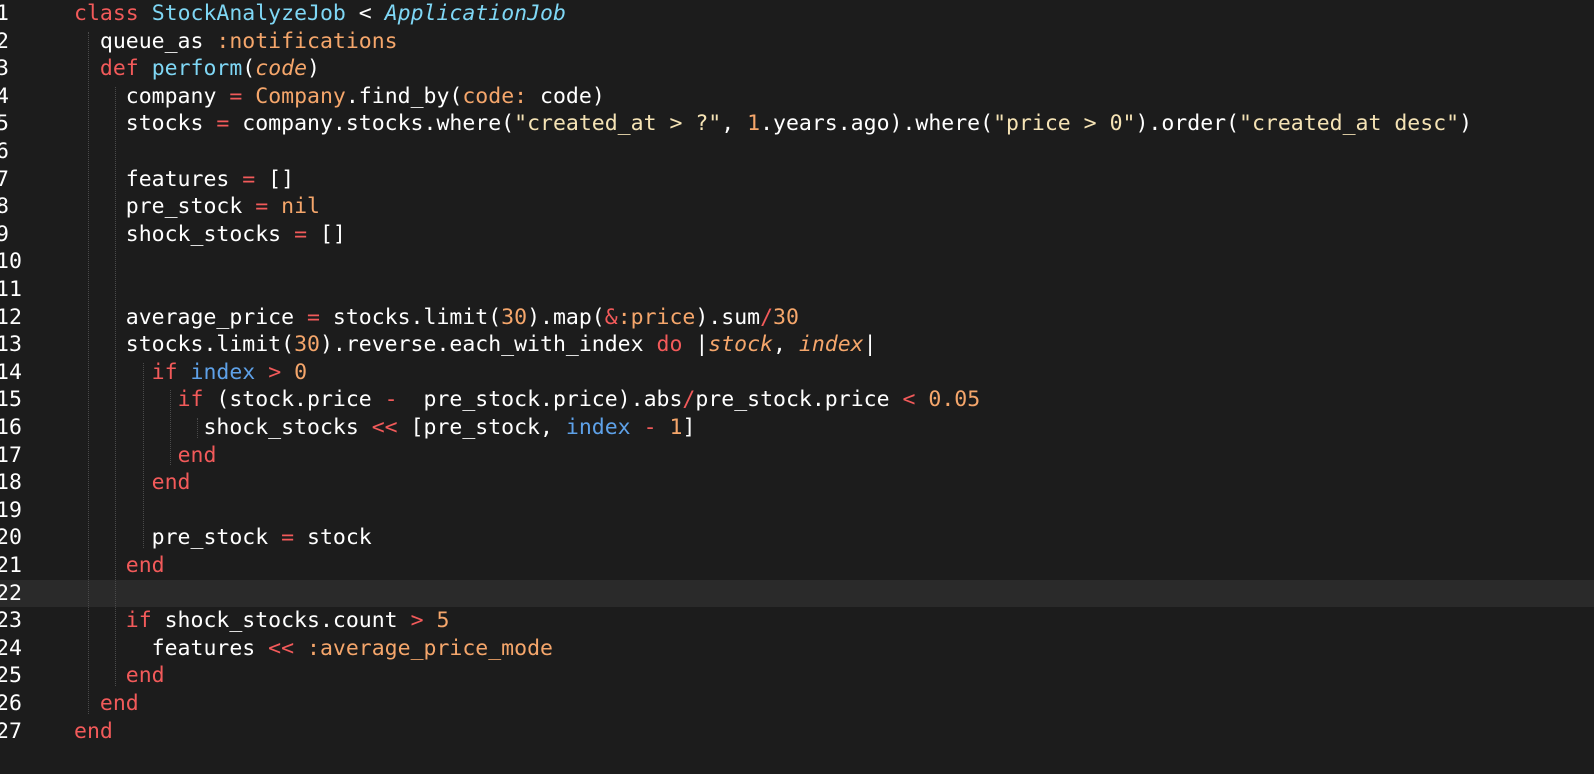  What do you see at coordinates (797, 14) in the screenshot?
I see `code-line: 1 class StockAnalyzeJob < ApplicationJob` at bounding box center [797, 14].